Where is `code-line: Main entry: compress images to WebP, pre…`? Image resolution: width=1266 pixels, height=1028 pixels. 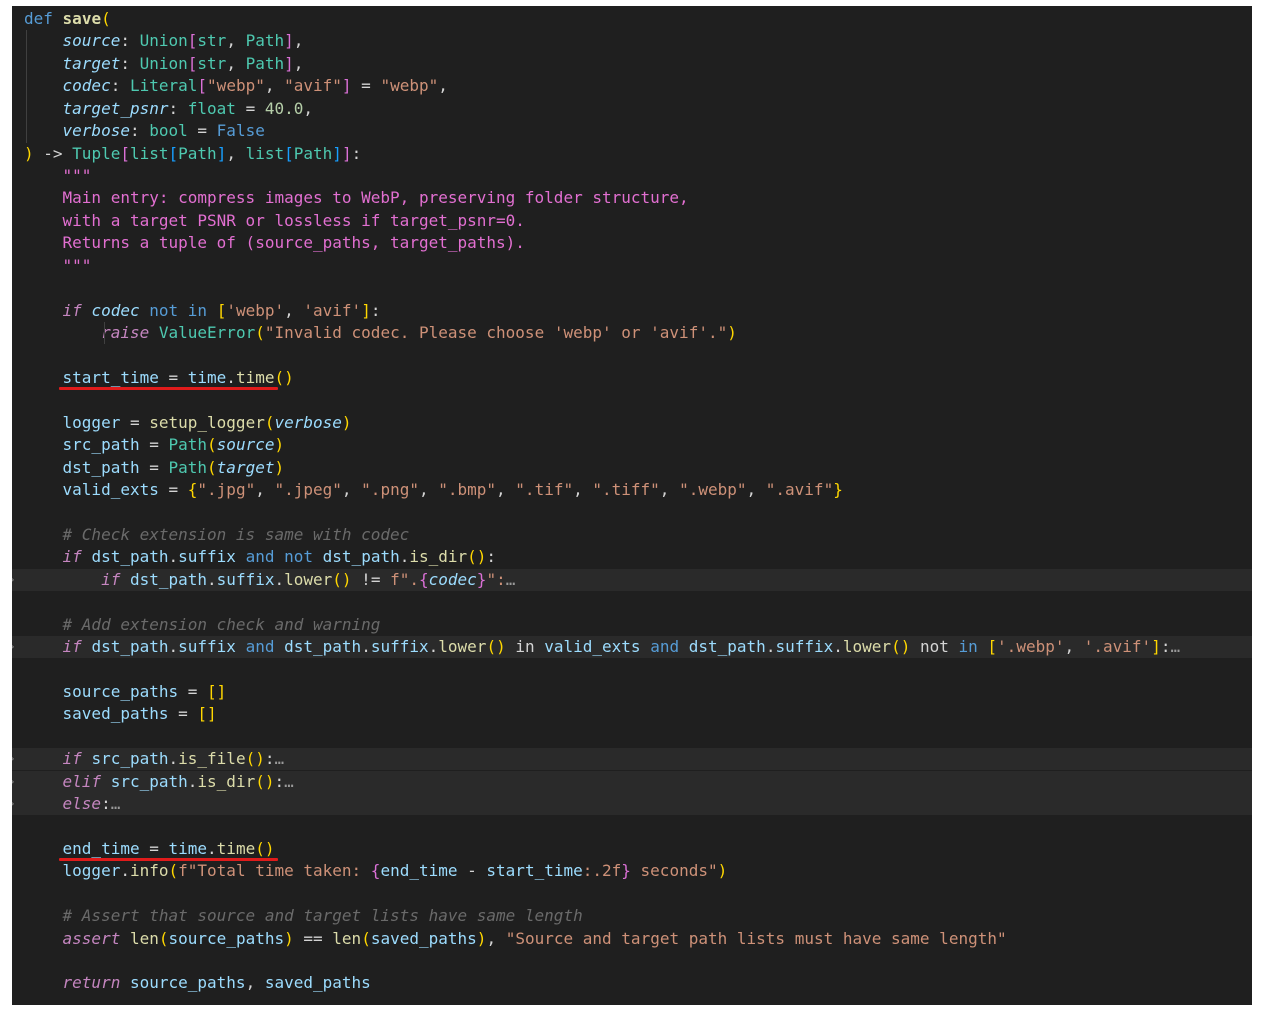 code-line: Main entry: compress images to WebP, pre… is located at coordinates (632, 198).